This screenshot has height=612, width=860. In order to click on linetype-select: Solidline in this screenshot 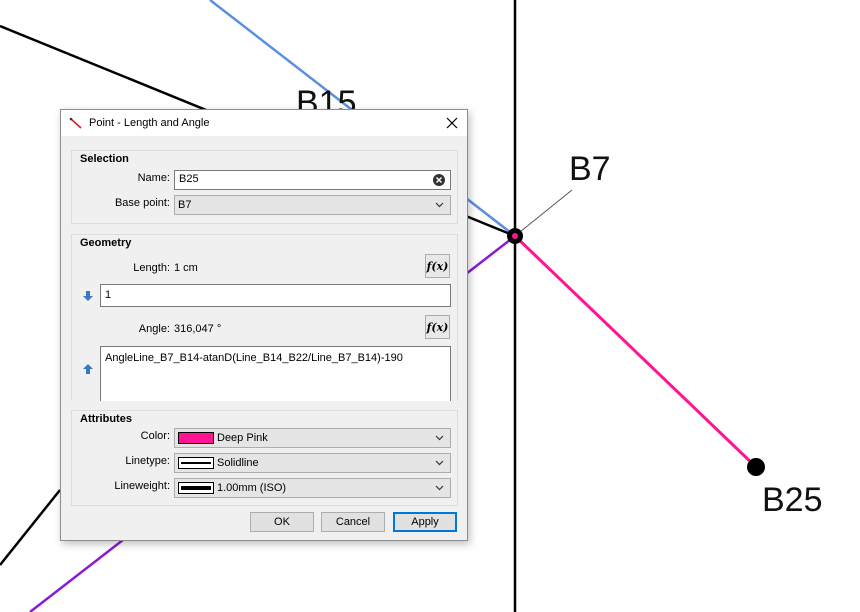, I will do `click(312, 463)`.